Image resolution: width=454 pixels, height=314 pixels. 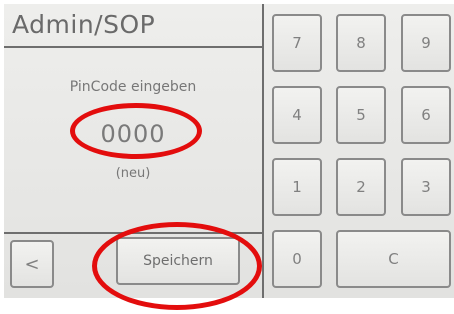 I want to click on key-0: 0, so click(x=297, y=259).